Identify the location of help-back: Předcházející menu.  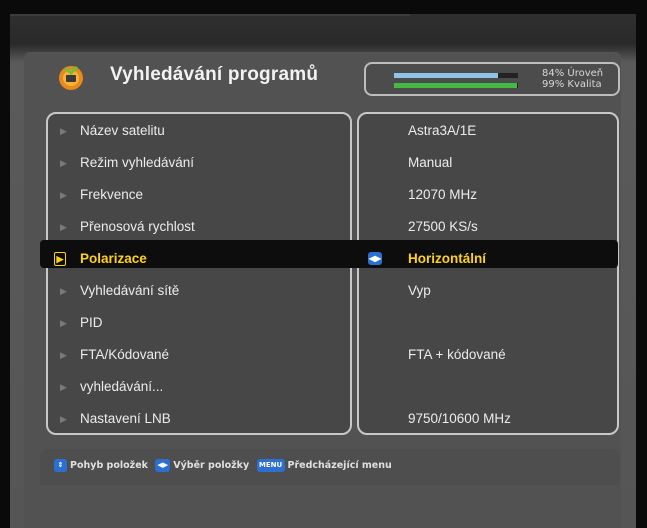
(339, 465).